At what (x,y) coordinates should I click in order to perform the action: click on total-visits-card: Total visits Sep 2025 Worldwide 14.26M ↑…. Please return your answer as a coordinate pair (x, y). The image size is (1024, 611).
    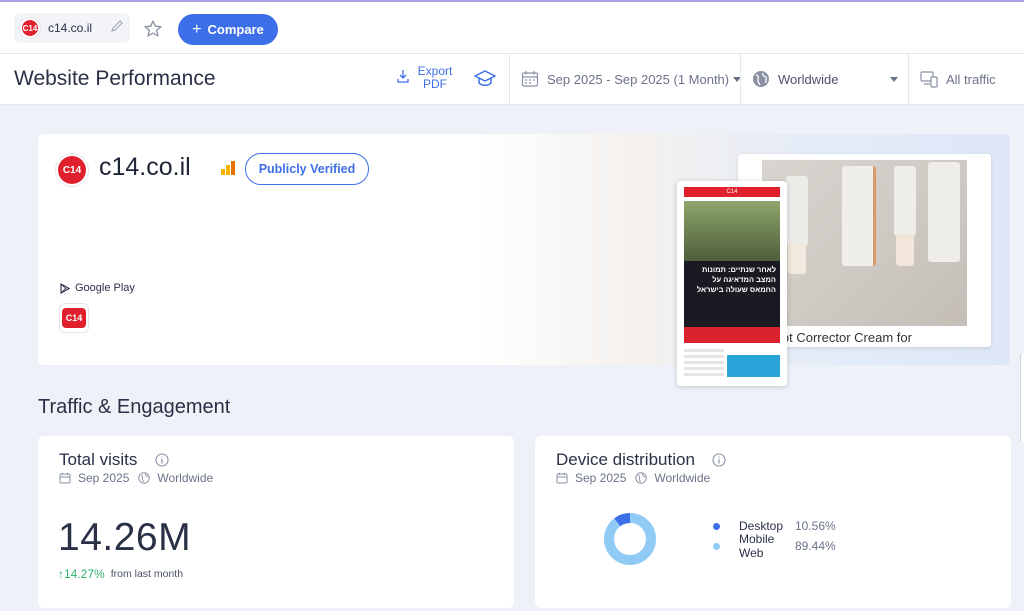
    Looking at the image, I should click on (276, 522).